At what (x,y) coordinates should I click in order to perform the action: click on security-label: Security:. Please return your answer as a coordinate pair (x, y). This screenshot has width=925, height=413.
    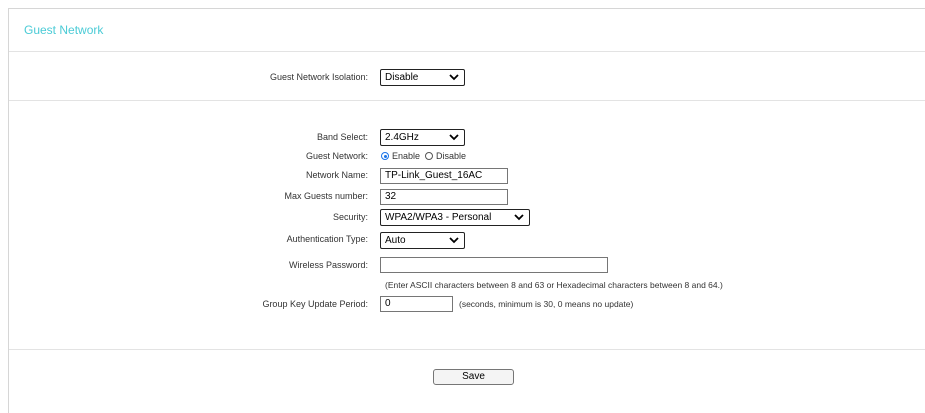
    Looking at the image, I should click on (350, 217).